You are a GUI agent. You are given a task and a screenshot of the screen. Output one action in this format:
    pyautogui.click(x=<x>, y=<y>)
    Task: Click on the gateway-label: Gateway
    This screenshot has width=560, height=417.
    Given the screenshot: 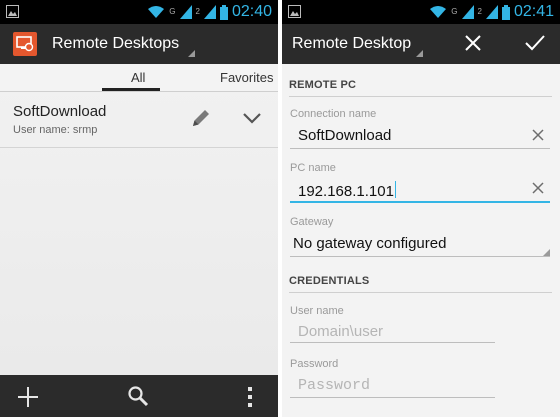 What is the action you would take?
    pyautogui.click(x=312, y=222)
    